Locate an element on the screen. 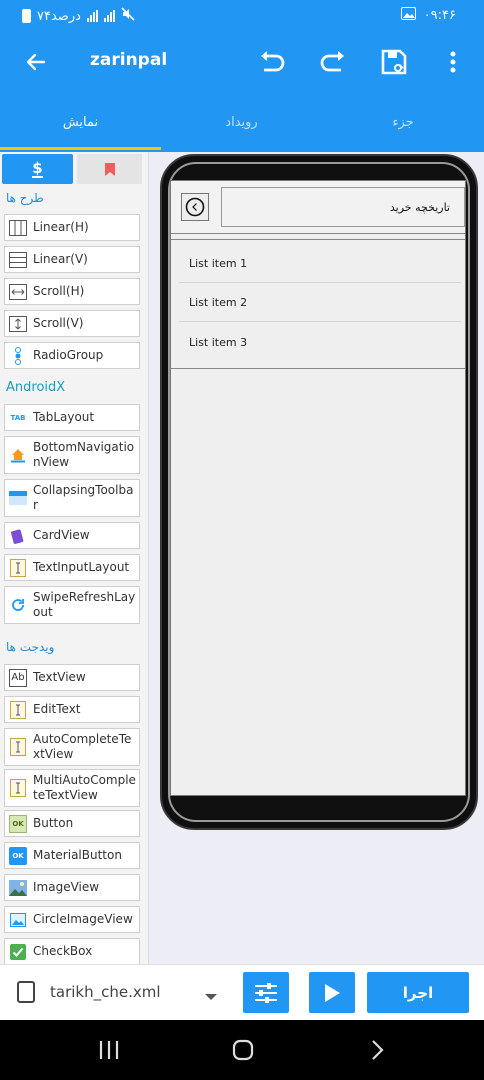 This screenshot has width=484, height=1080. more-button is located at coordinates (453, 62).